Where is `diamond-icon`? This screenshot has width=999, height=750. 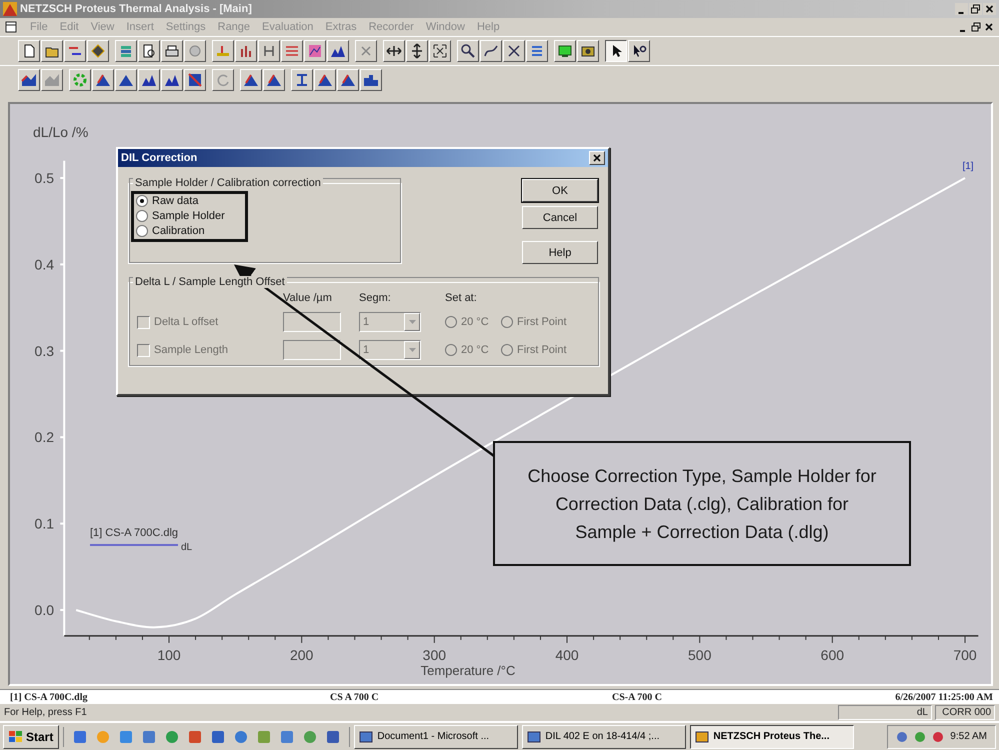
diamond-icon is located at coordinates (98, 51).